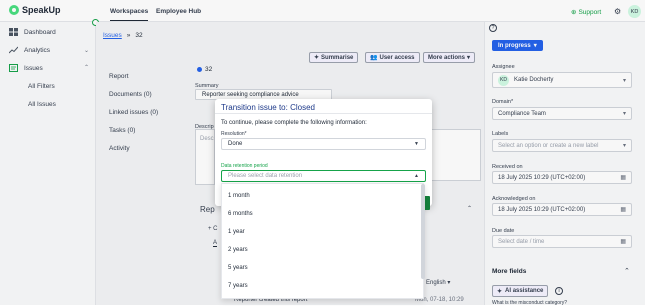 The width and height of the screenshot is (645, 306). Describe the element at coordinates (238, 286) in the screenshot. I see `option-7-years: 7 years` at that location.